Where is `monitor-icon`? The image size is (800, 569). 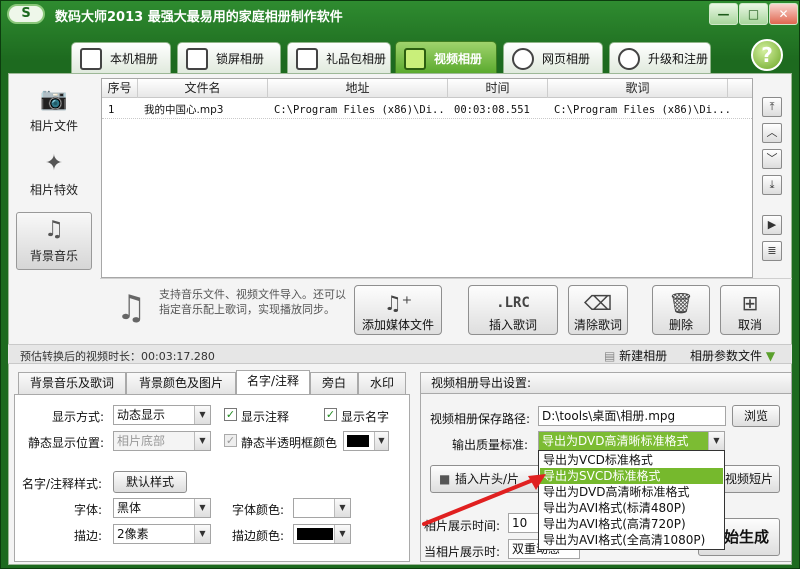 monitor-icon is located at coordinates (197, 58).